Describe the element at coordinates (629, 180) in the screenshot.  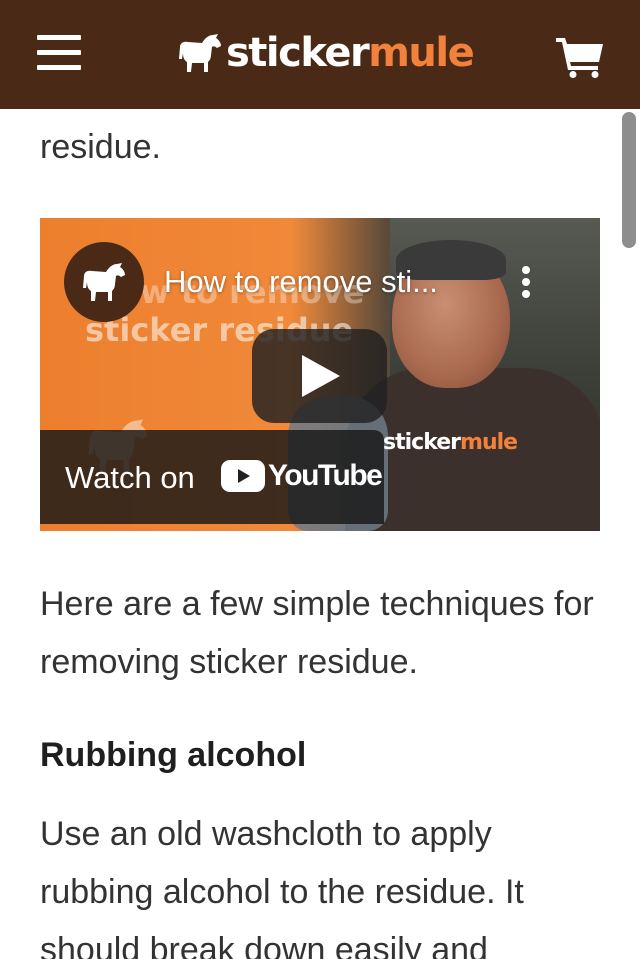
I see `page-scrollbar` at that location.